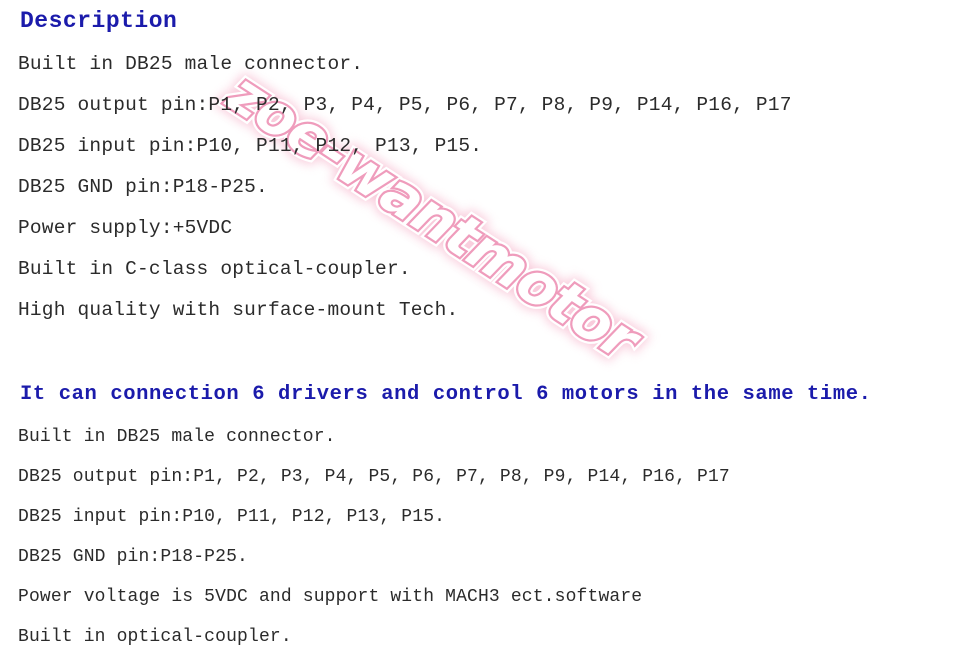 The image size is (958, 664). What do you see at coordinates (99, 21) in the screenshot?
I see `page-title: Description` at bounding box center [99, 21].